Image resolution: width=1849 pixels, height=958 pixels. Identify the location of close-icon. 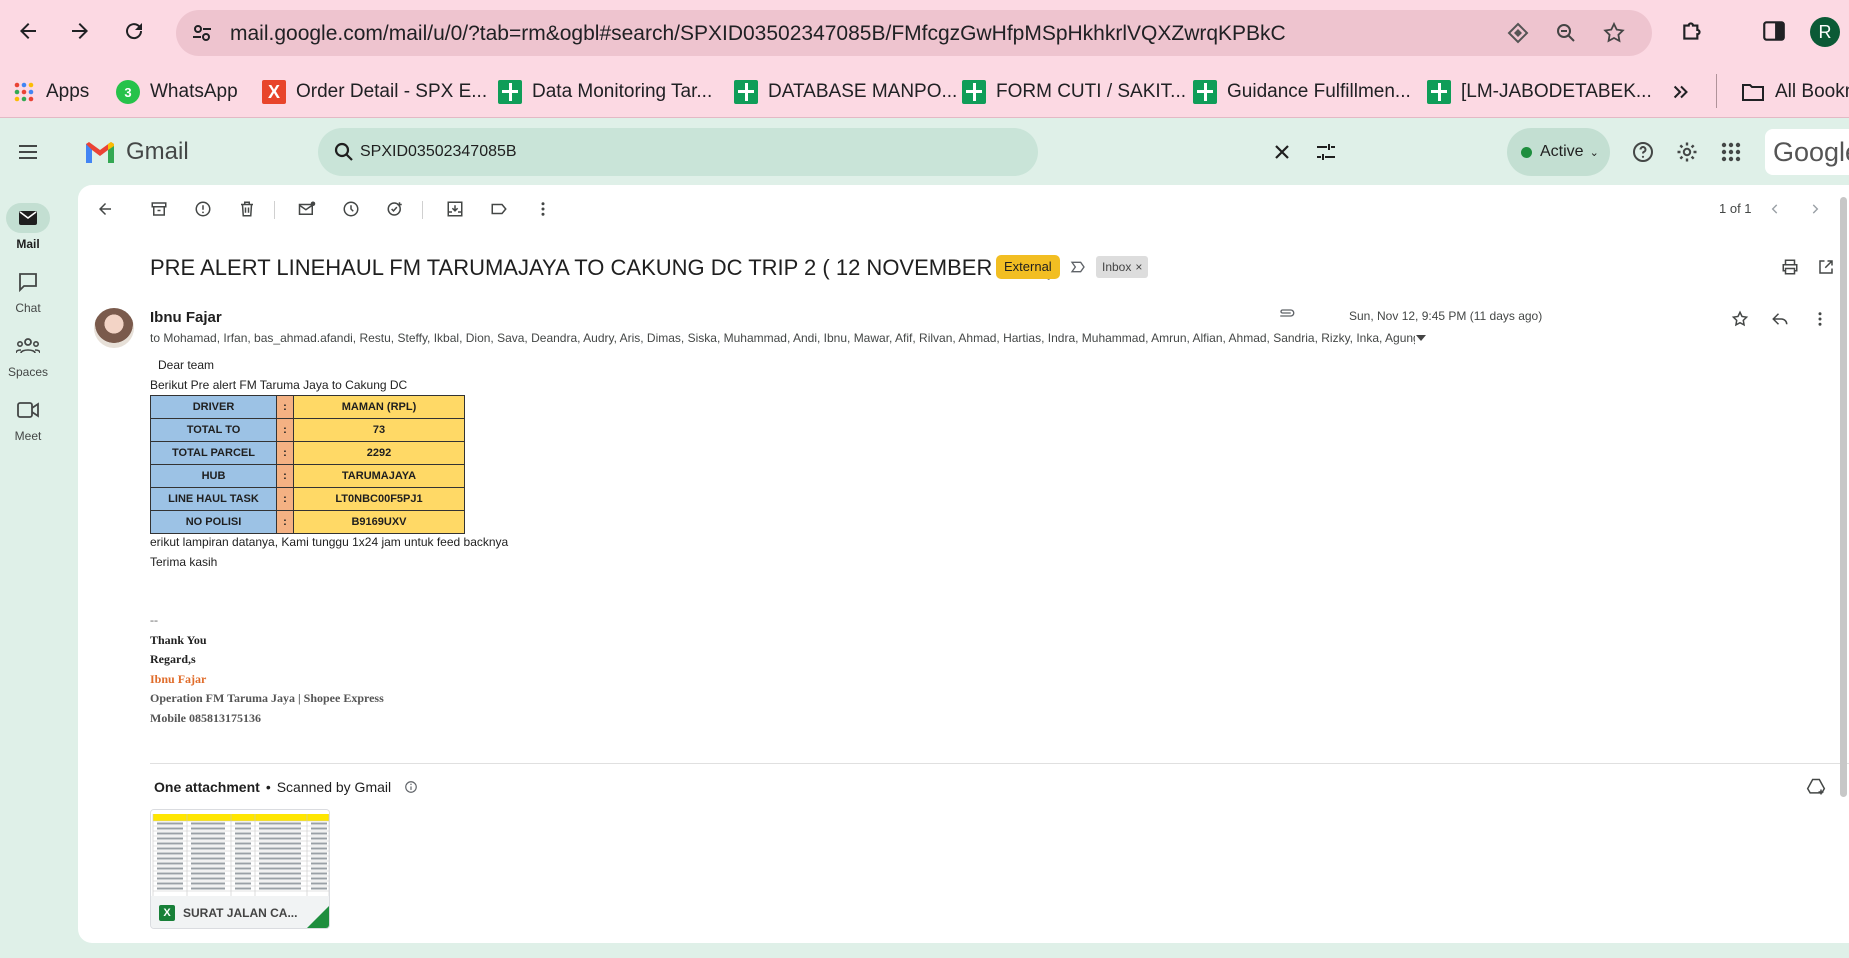
(1282, 152).